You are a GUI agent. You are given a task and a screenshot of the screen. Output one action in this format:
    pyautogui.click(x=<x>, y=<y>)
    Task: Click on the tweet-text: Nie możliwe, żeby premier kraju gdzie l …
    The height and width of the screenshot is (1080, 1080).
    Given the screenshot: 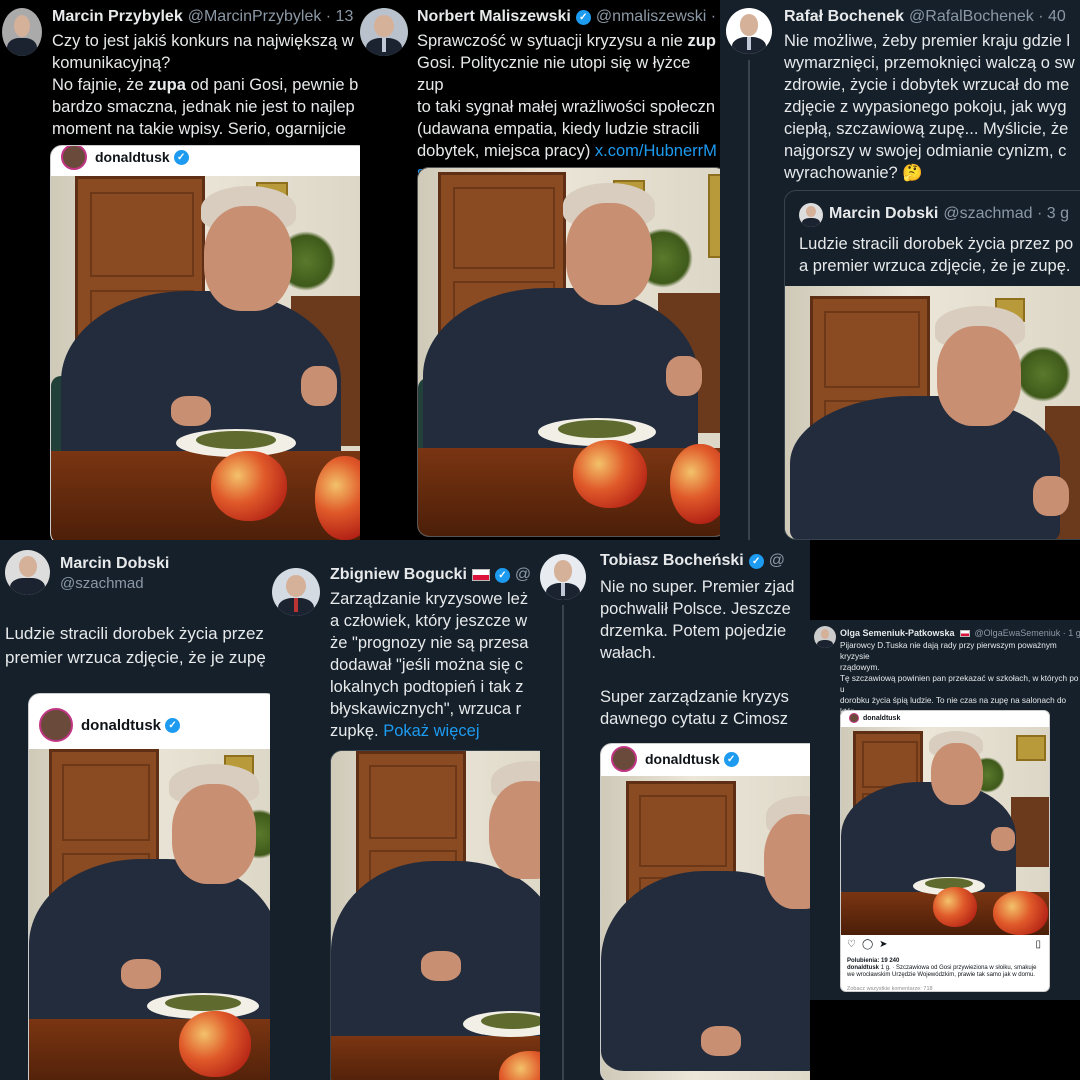 What is the action you would take?
    pyautogui.click(x=929, y=107)
    